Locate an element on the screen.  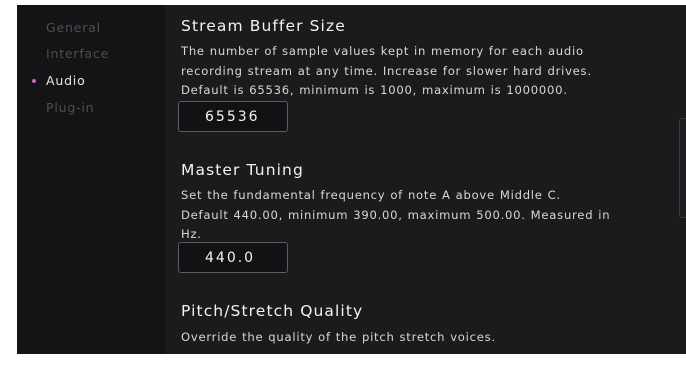
sidebar-item-audio: Audio is located at coordinates (66, 80).